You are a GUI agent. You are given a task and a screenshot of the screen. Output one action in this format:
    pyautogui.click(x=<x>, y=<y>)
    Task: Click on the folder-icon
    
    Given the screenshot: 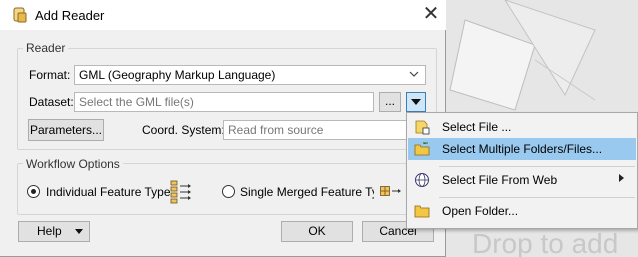 What is the action you would take?
    pyautogui.click(x=422, y=211)
    